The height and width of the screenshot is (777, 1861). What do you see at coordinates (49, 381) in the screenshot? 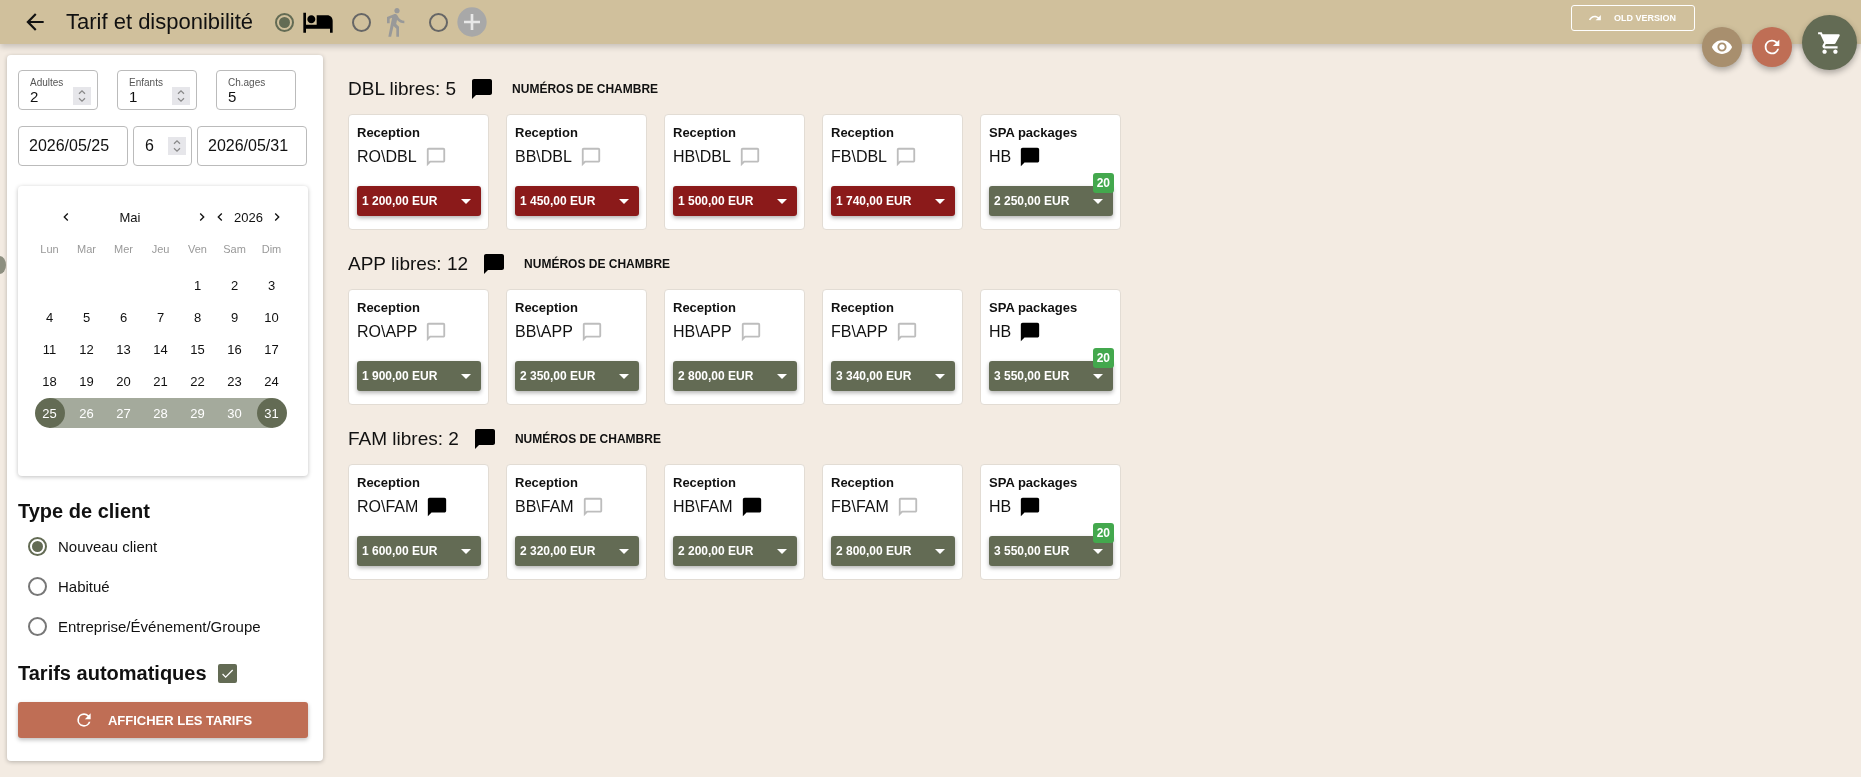
I see `calendar-day: 18` at bounding box center [49, 381].